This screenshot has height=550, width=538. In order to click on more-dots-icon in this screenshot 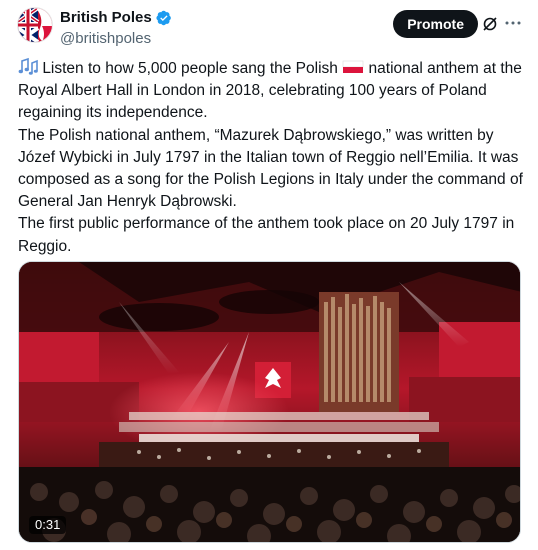, I will do `click(513, 23)`.